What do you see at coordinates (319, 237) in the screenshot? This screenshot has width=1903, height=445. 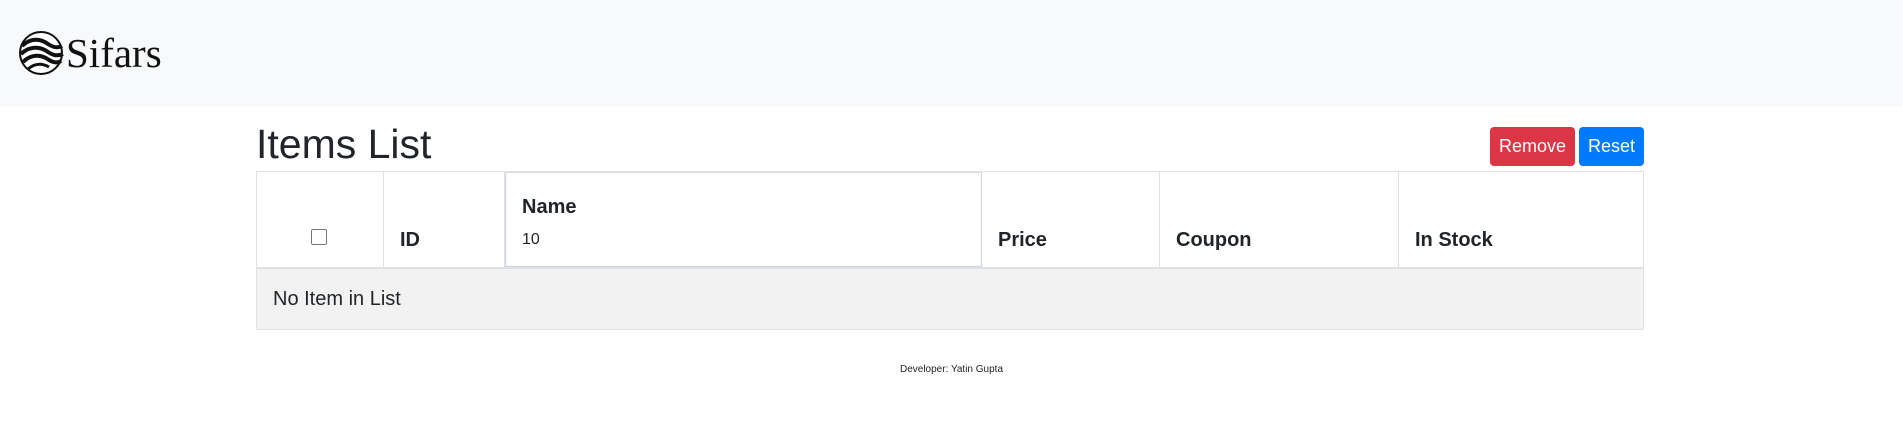 I see `select-all-checkbox` at bounding box center [319, 237].